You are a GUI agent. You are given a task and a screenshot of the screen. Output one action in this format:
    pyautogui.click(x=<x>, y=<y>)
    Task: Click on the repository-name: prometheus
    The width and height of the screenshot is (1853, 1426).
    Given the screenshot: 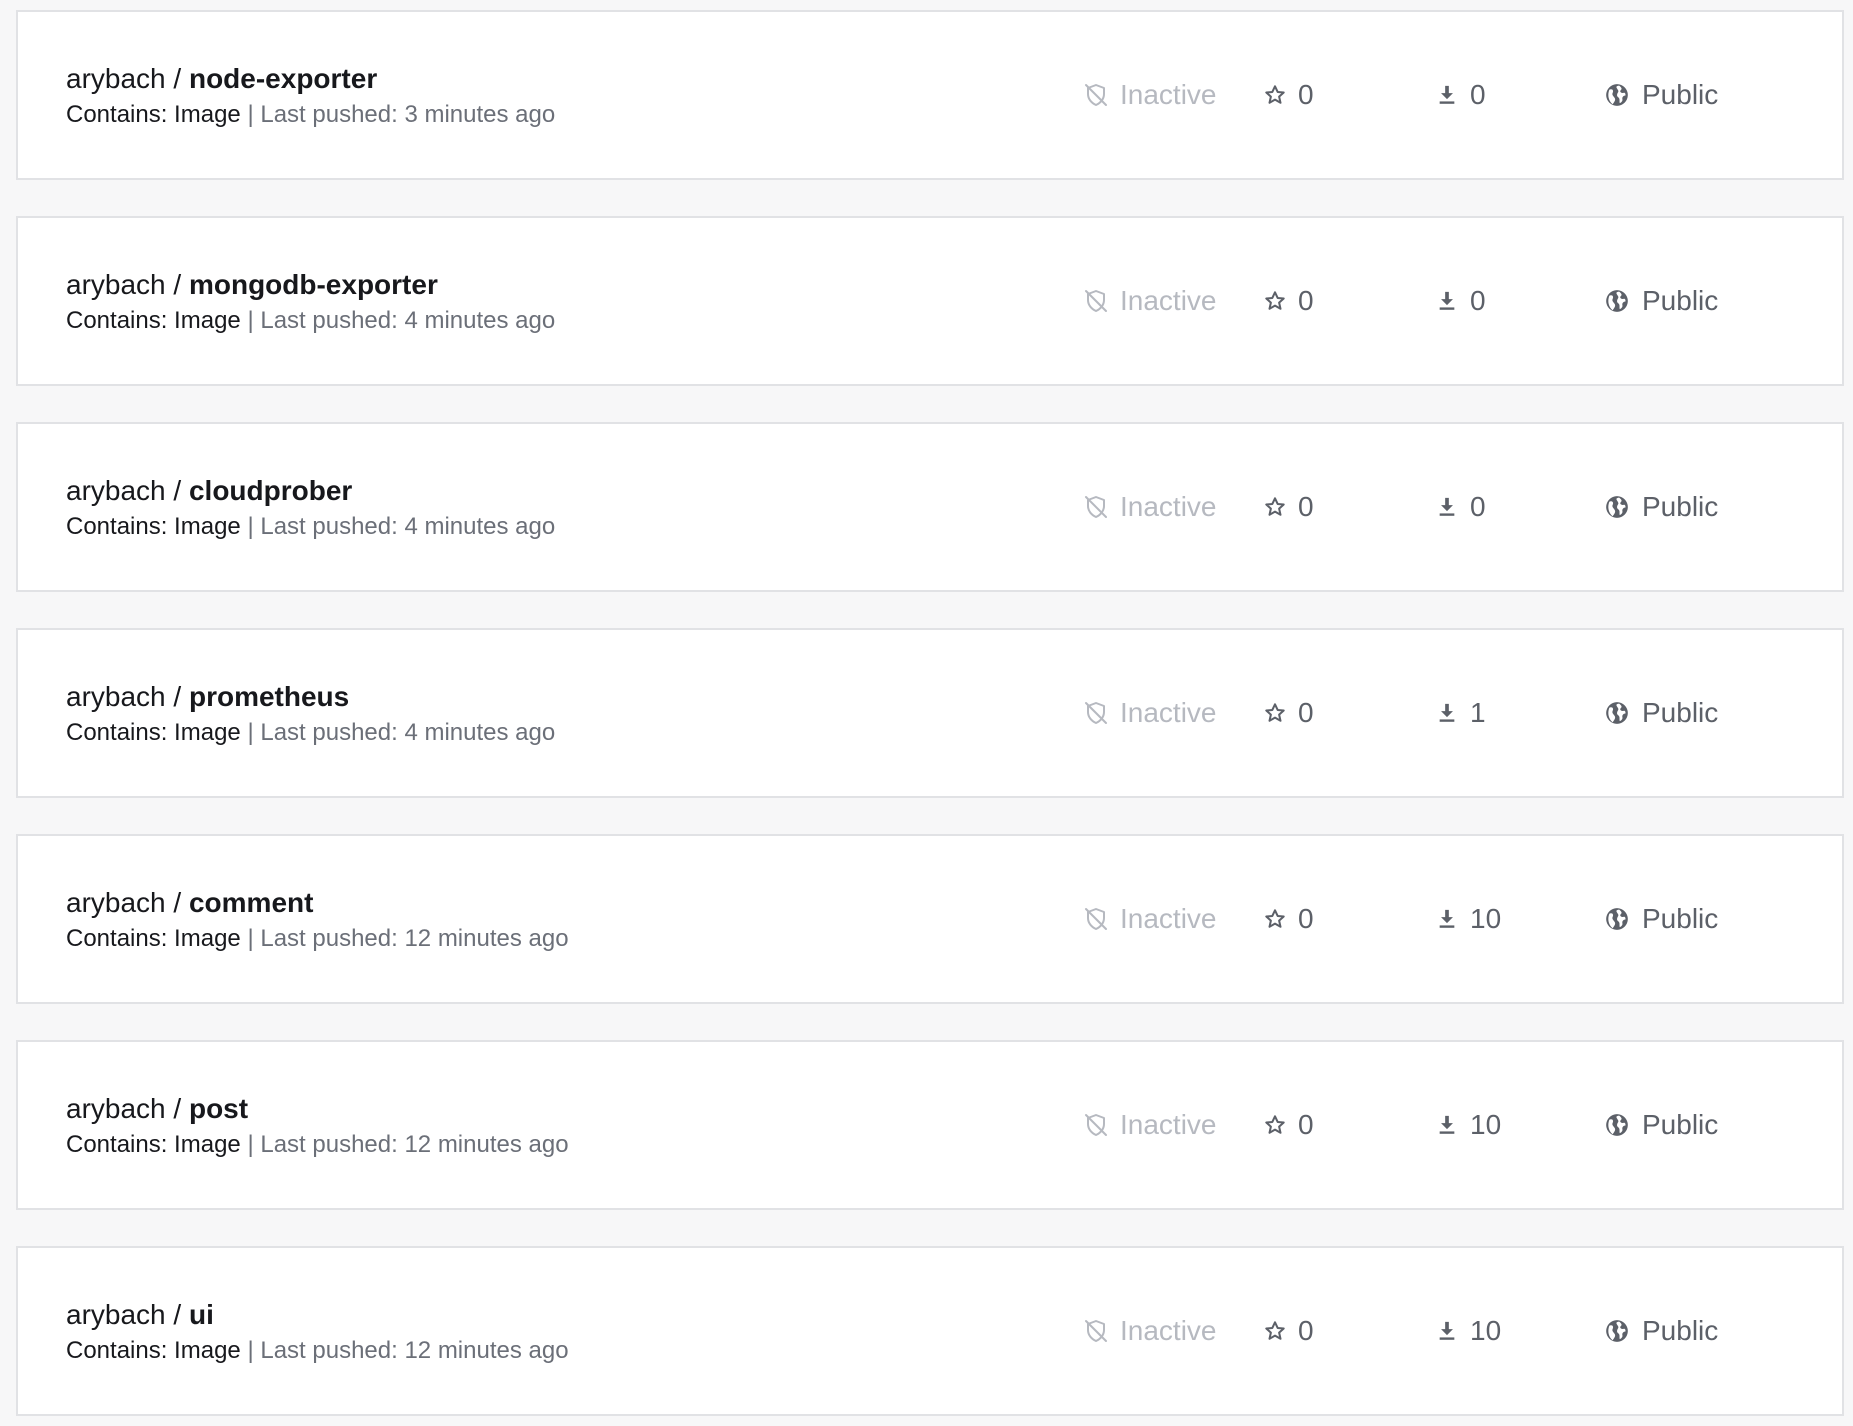 What is the action you would take?
    pyautogui.click(x=269, y=696)
    